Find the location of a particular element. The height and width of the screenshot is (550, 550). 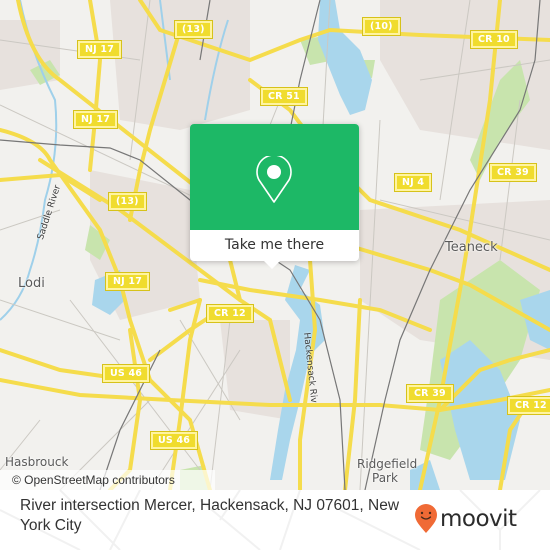

road-shield-nj4: NJ 4 is located at coordinates (413, 182).